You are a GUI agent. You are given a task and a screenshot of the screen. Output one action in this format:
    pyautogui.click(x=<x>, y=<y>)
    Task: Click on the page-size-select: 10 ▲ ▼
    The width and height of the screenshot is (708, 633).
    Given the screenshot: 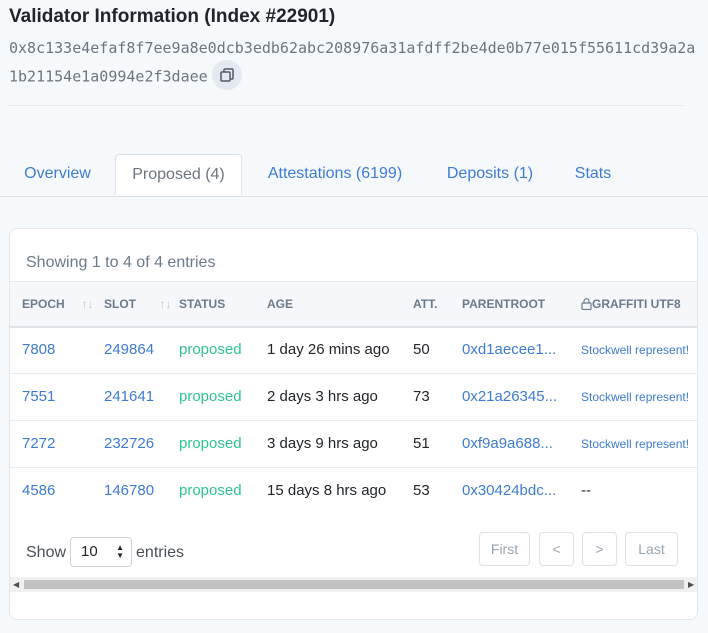 What is the action you would take?
    pyautogui.click(x=101, y=552)
    